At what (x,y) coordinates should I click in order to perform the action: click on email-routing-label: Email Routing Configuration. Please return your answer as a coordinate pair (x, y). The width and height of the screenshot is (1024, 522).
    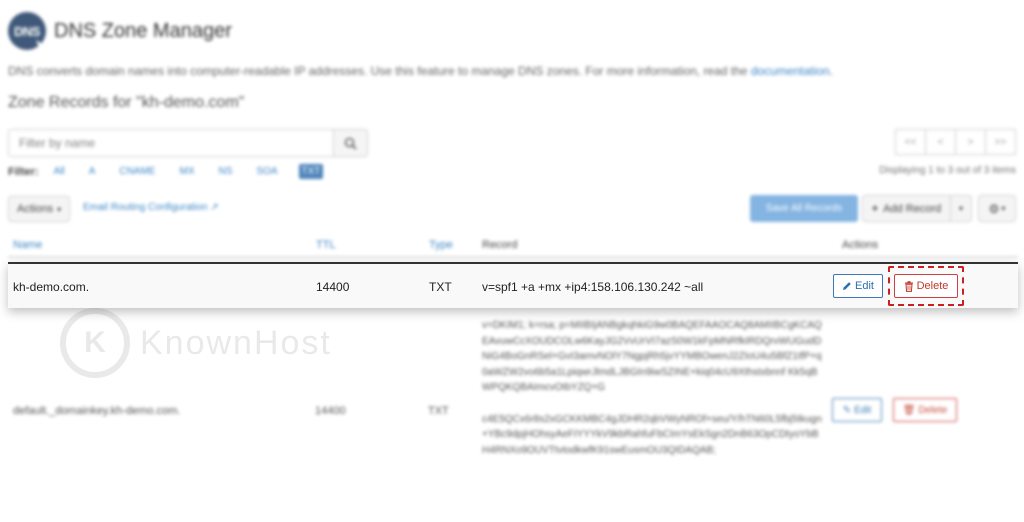
    Looking at the image, I should click on (145, 207).